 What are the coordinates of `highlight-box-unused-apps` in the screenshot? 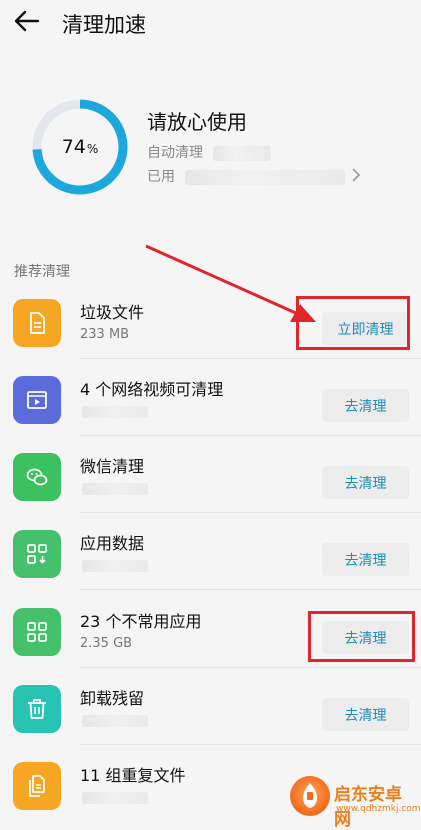 It's located at (361, 636).